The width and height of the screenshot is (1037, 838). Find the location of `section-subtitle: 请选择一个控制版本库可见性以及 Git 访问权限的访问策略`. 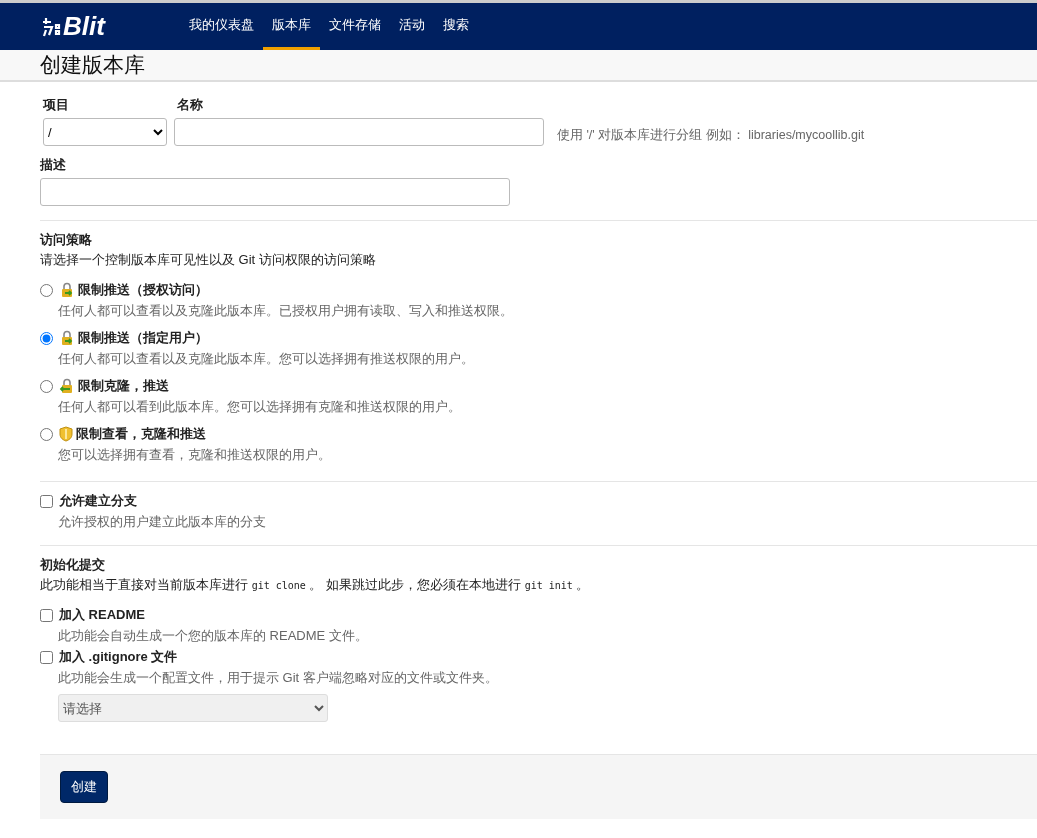

section-subtitle: 请选择一个控制版本库可见性以及 Git 访问权限的访问策略 is located at coordinates (208, 260).